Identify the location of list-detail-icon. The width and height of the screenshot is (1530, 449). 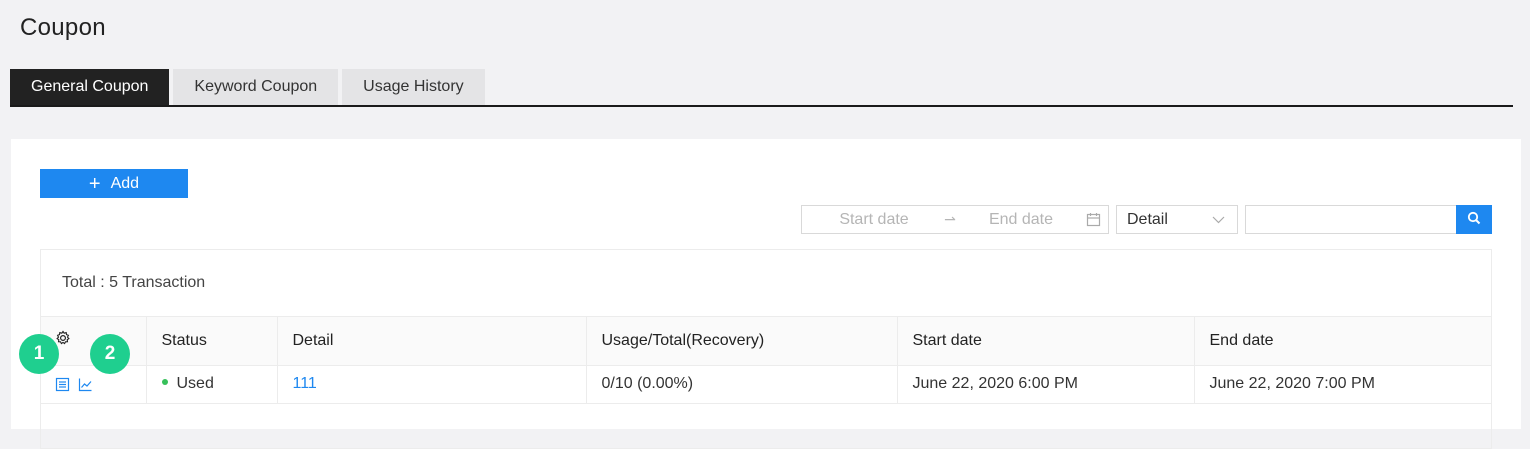
(62, 384).